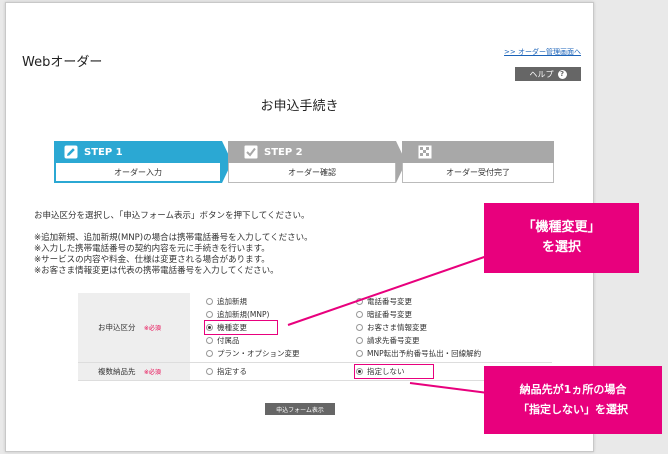 This screenshot has width=668, height=454. Describe the element at coordinates (431, 301) in the screenshot. I see `radio-phone-number-change: 電話番号変更` at that location.